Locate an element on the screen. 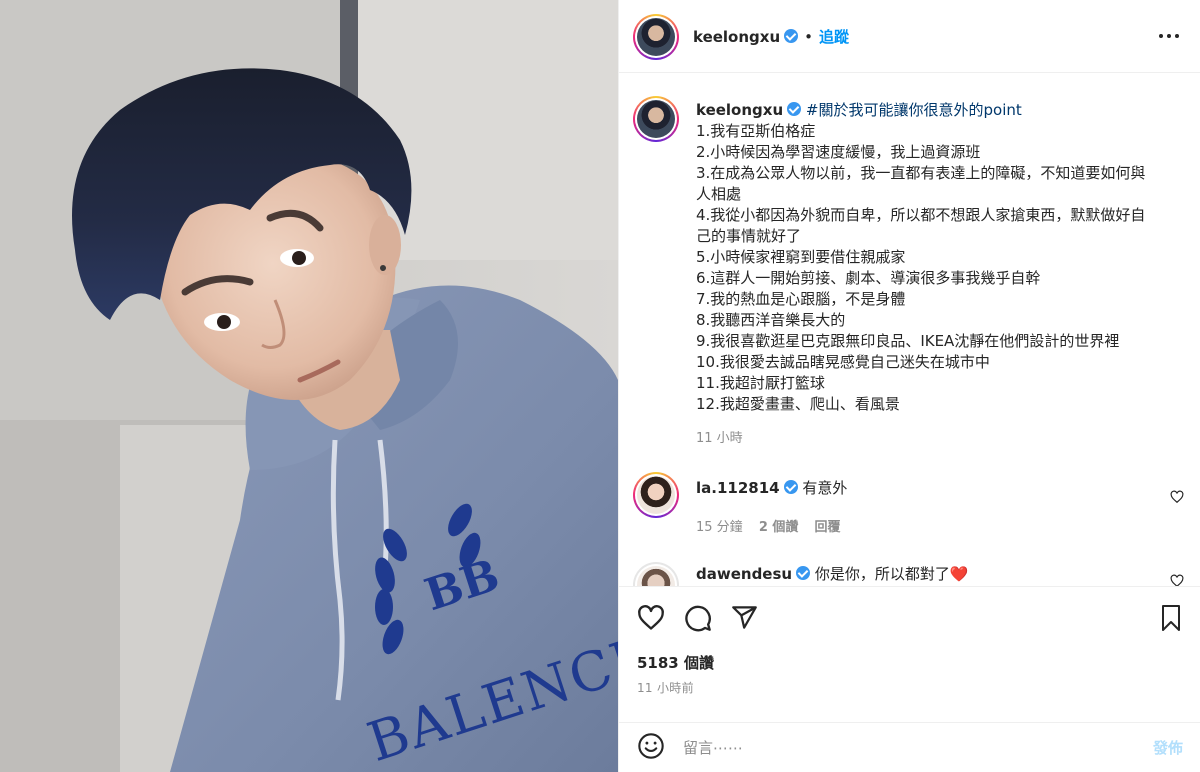 This screenshot has width=1200, height=772. caption-hashtag: #關於我可能讓你很意外的point is located at coordinates (914, 110).